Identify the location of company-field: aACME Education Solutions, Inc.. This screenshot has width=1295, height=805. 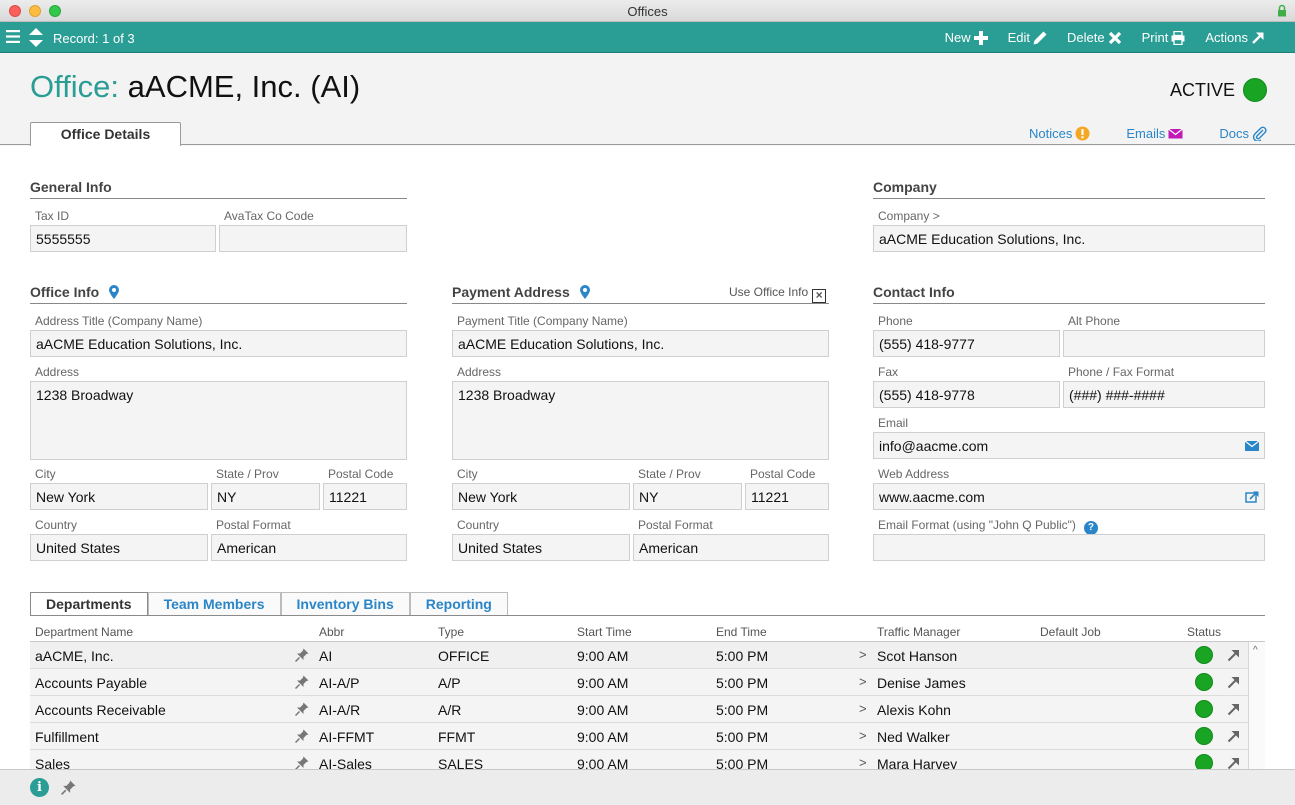
(1069, 238).